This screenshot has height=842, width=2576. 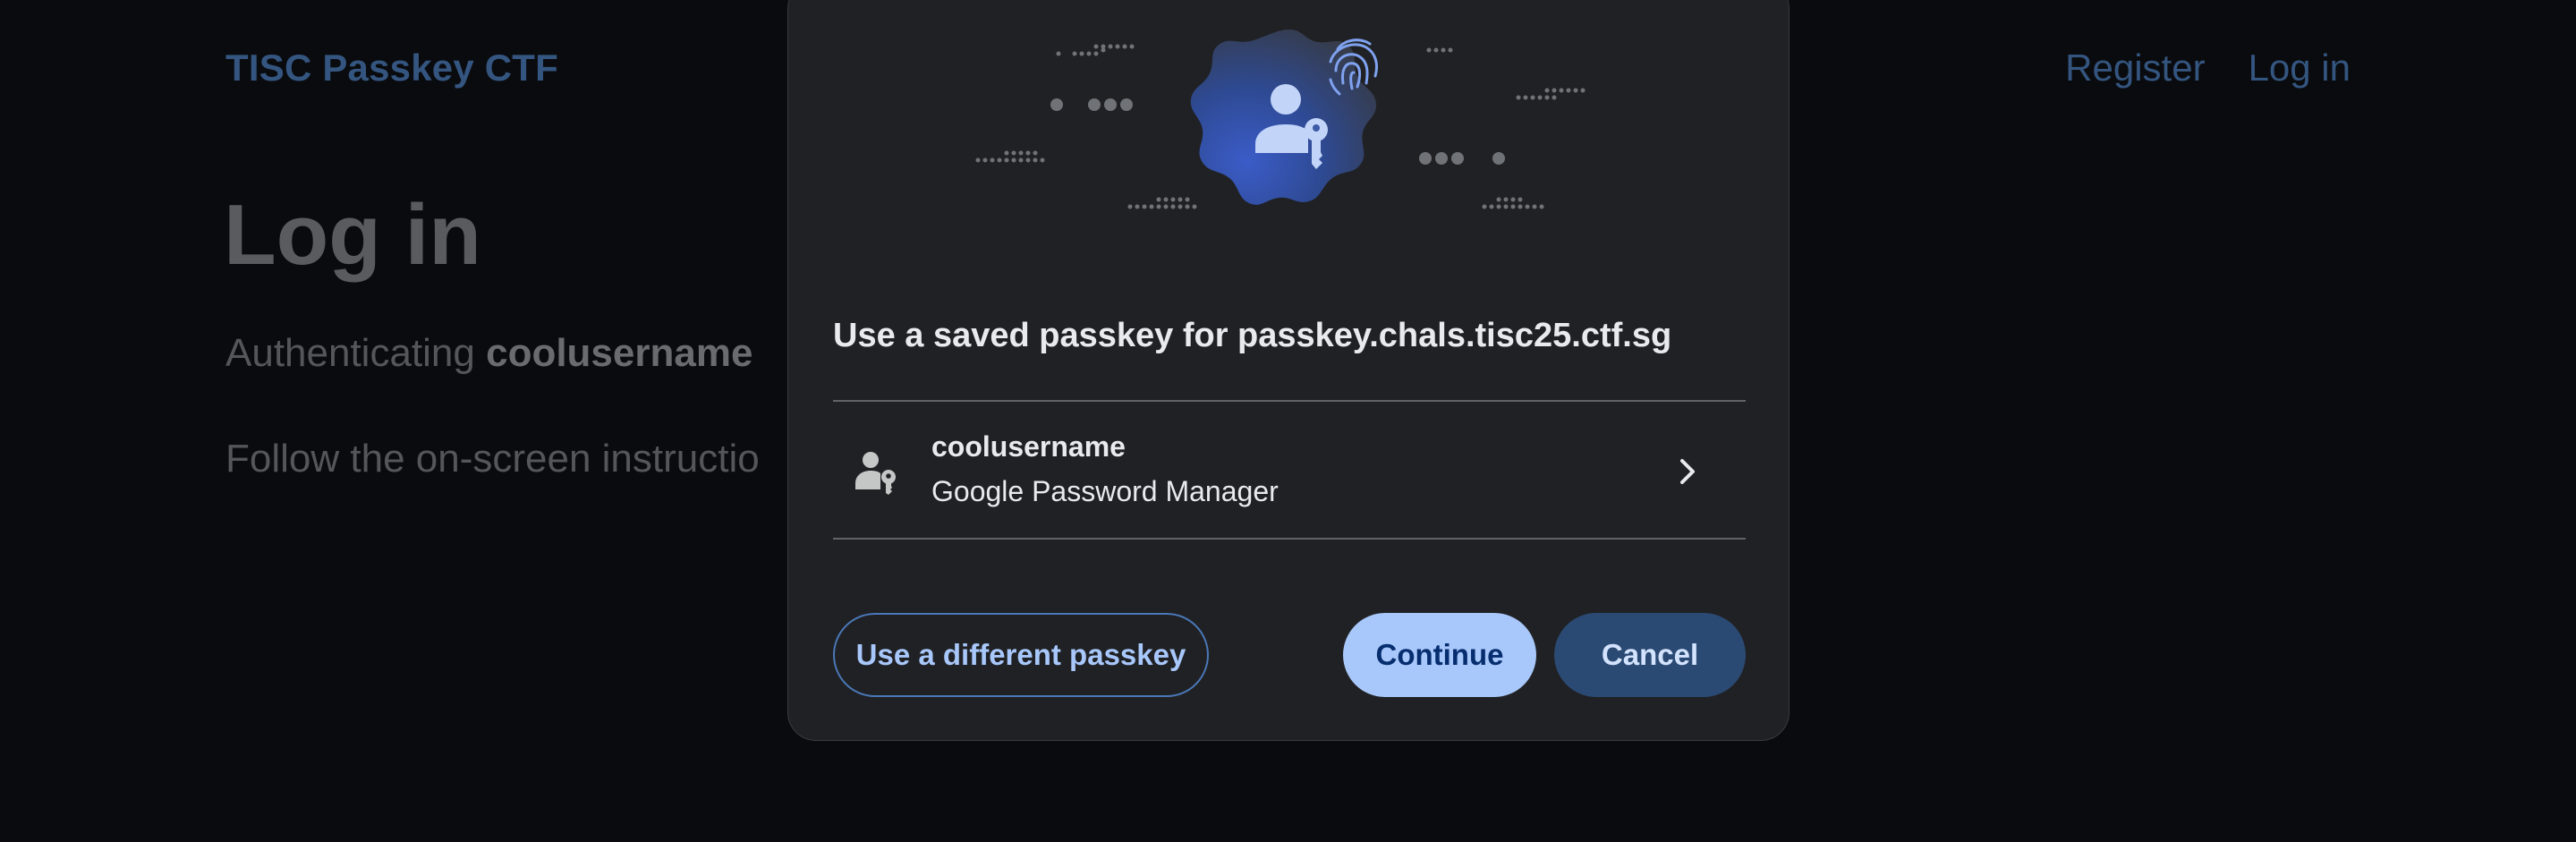 What do you see at coordinates (1439, 655) in the screenshot?
I see `continue-button: Continue` at bounding box center [1439, 655].